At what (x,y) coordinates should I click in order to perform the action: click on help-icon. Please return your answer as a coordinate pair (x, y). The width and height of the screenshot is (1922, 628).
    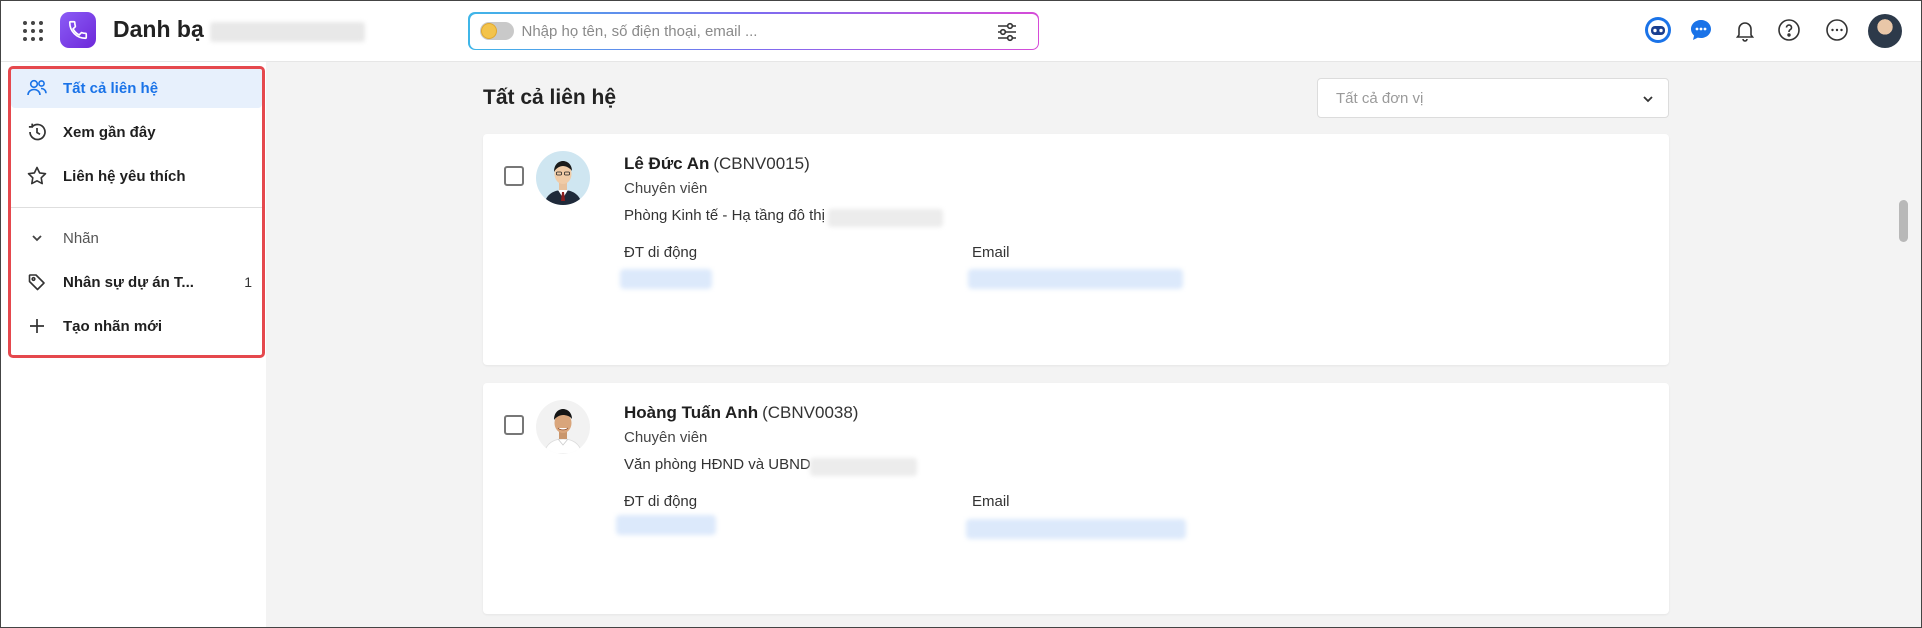
    Looking at the image, I should click on (1789, 30).